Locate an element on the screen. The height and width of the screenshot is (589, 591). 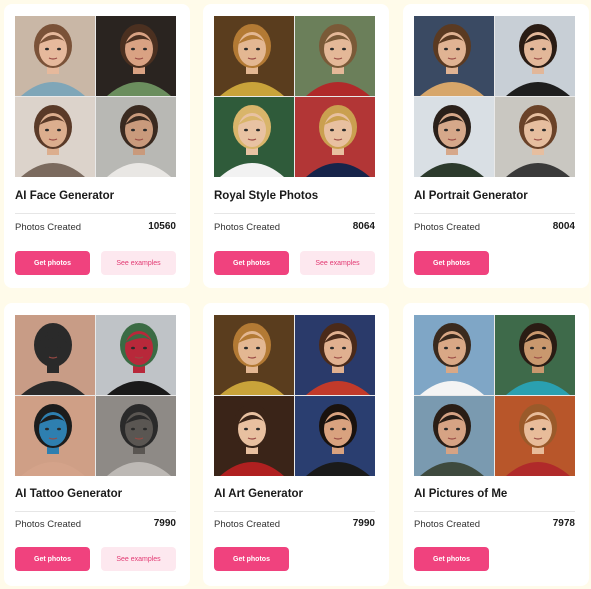
photos-count: 10560 is located at coordinates (162, 226).